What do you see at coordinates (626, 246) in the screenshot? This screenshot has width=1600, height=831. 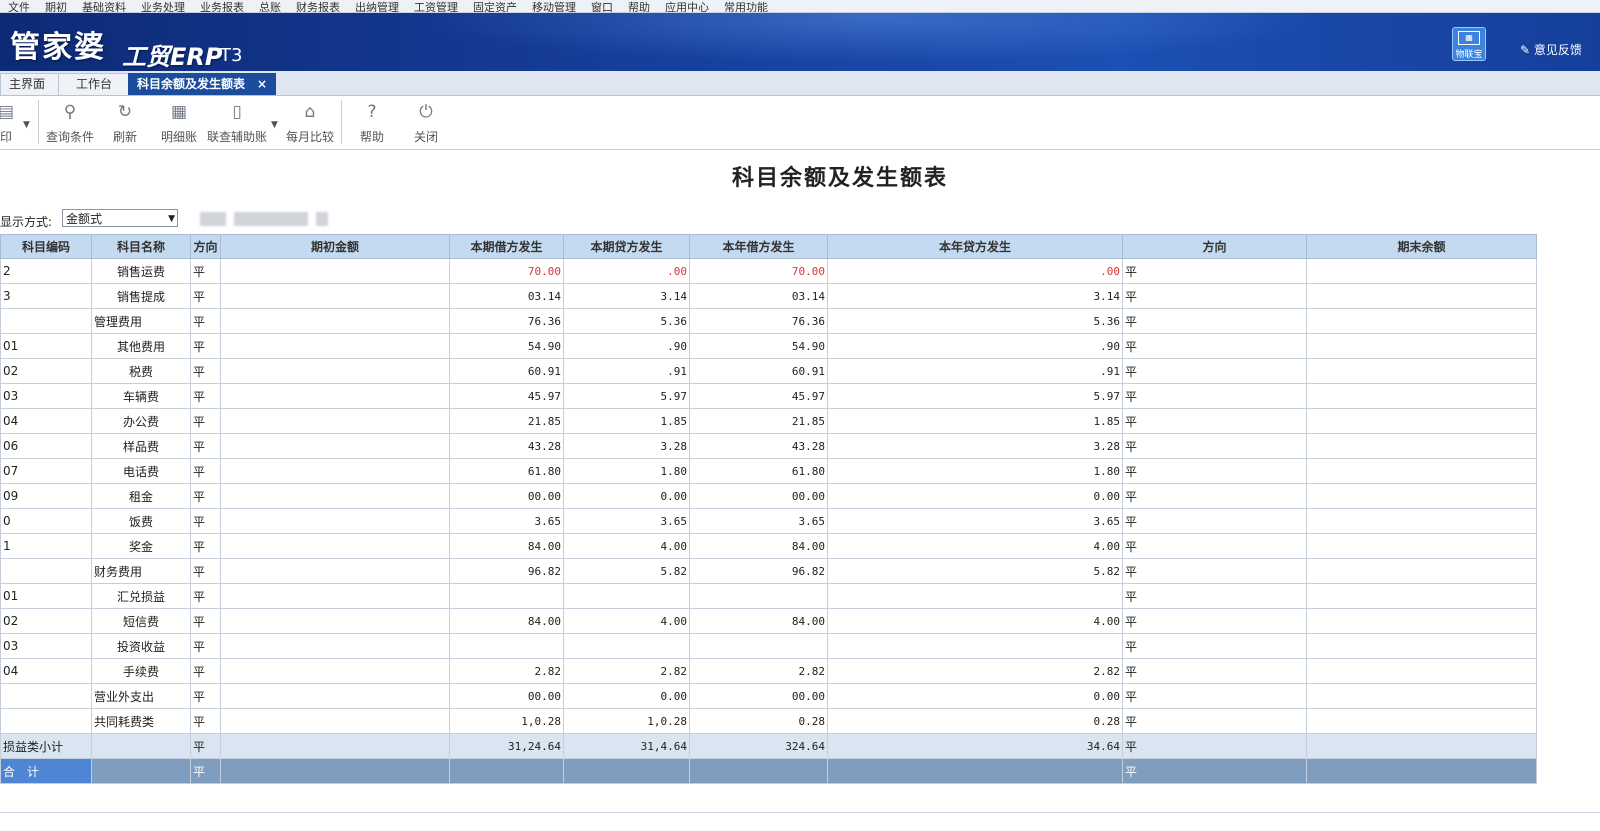 I see `column-header: 本期贷方发生` at bounding box center [626, 246].